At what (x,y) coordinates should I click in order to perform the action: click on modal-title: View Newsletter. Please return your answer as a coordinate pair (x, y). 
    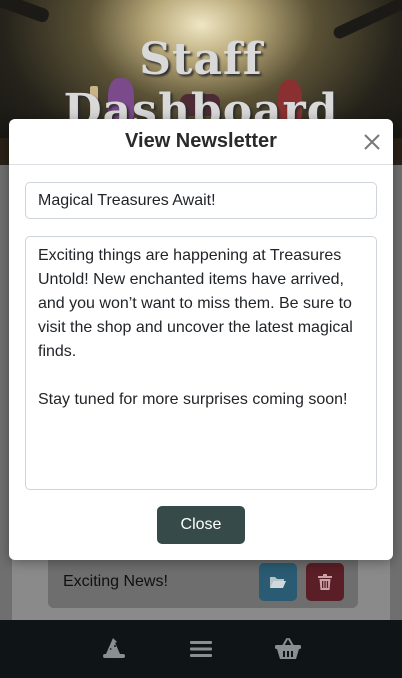
    Looking at the image, I should click on (201, 141).